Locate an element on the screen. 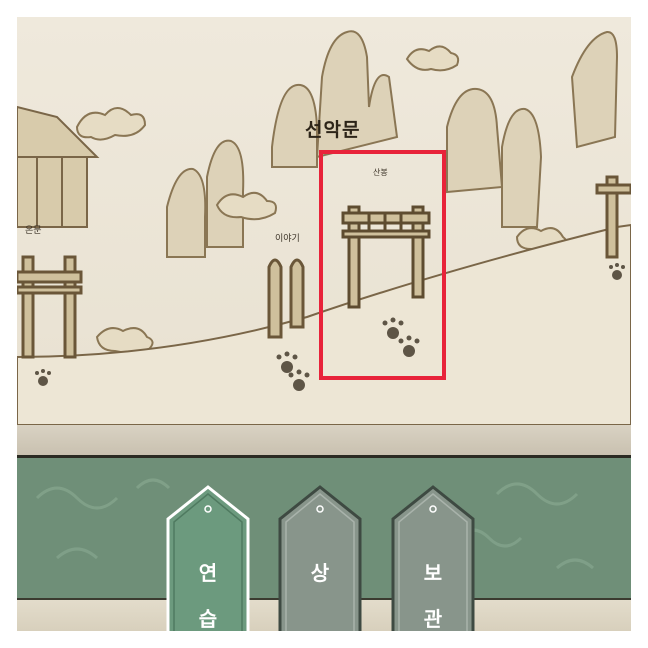  tab-shop: 상 is located at coordinates (320, 558).